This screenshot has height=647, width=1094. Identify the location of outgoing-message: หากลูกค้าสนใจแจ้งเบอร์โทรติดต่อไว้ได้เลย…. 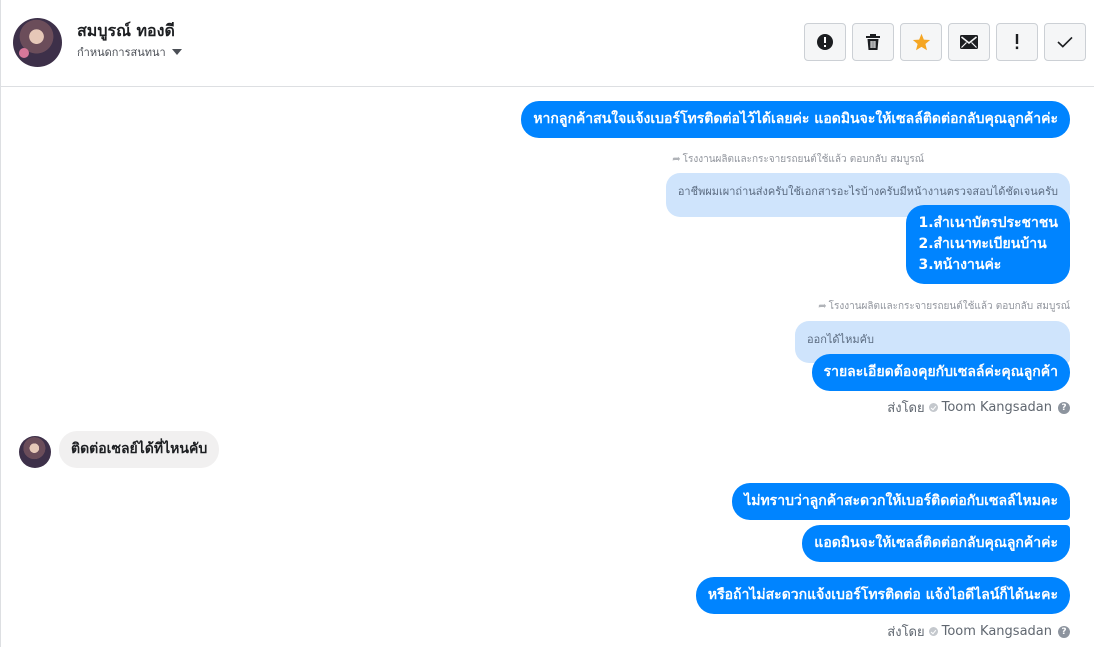
(795, 119).